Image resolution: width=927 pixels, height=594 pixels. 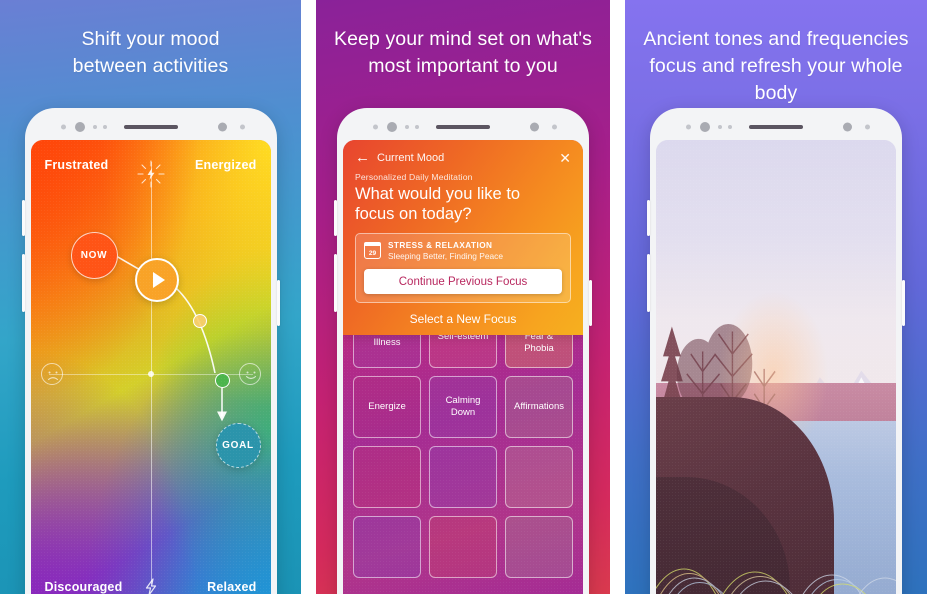 I want to click on mood-label-energized: Energized, so click(x=225, y=165).